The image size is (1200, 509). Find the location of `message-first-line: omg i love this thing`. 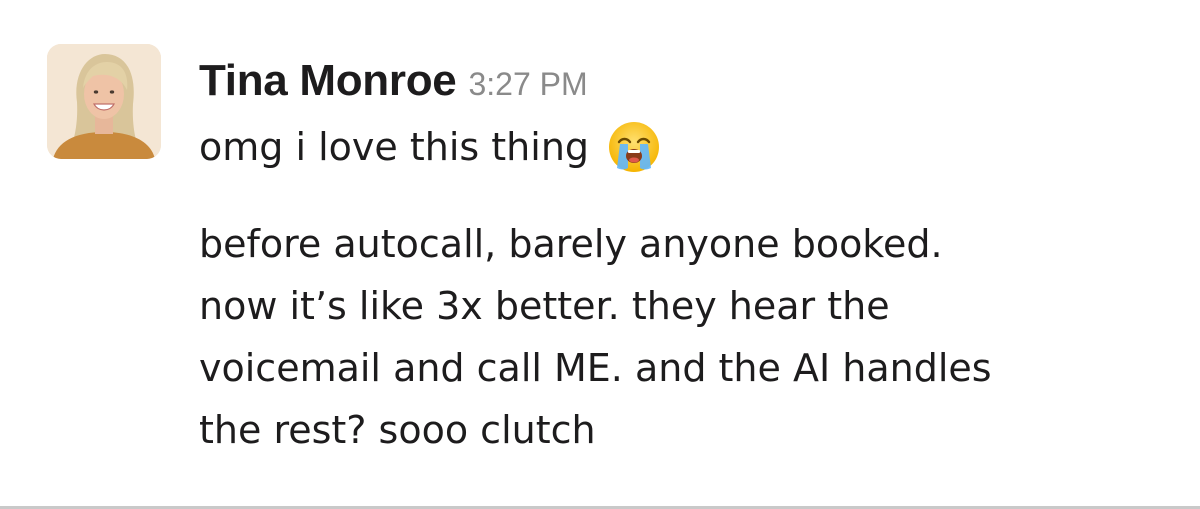

message-first-line: omg i love this thing is located at coordinates (689, 147).